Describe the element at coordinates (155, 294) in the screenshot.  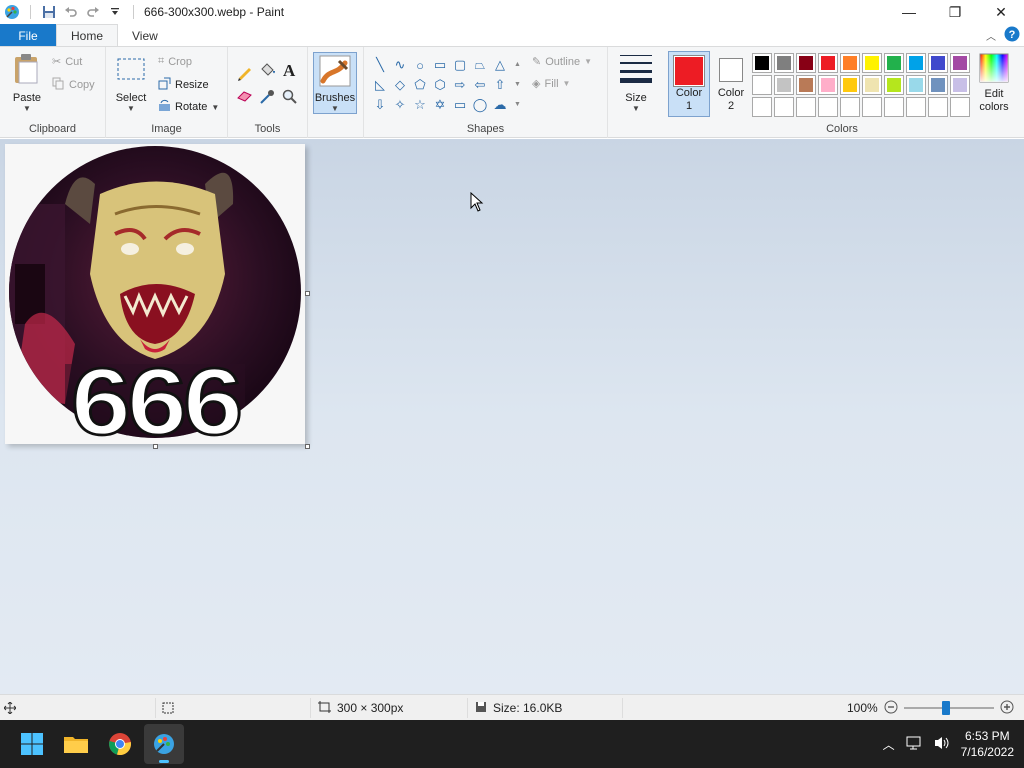
I see `drawing-canvas: 666` at that location.